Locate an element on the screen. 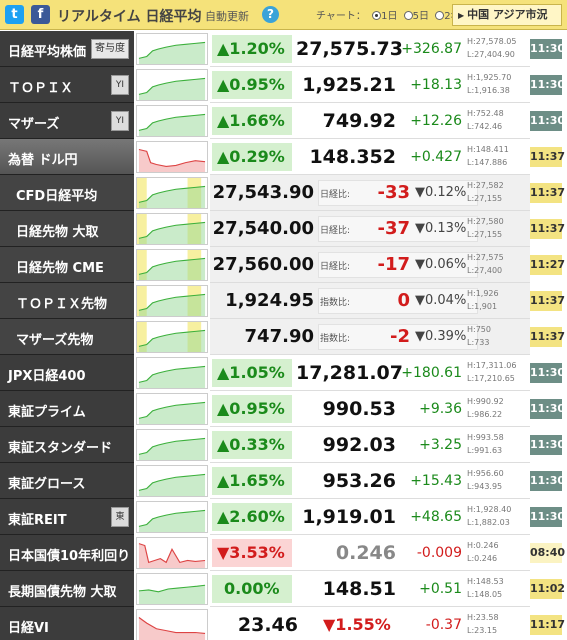 The height and width of the screenshot is (640, 567). row-name-cell: JPX日経400 is located at coordinates (67, 373).